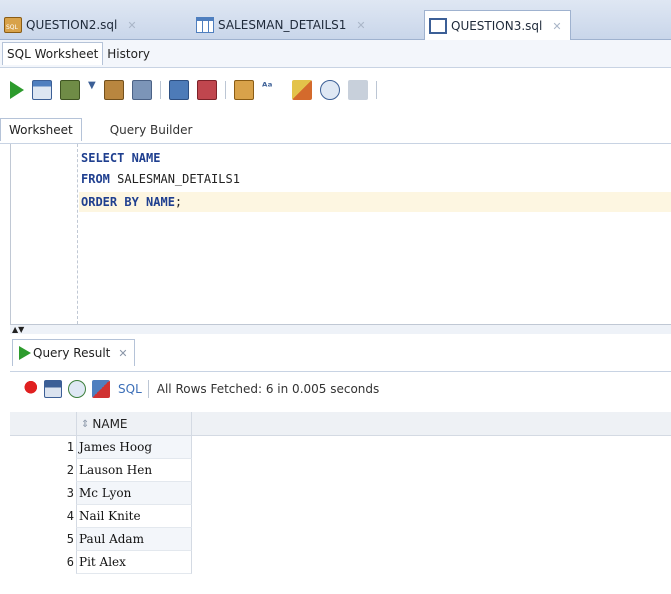 The image size is (671, 594). Describe the element at coordinates (340, 353) in the screenshot. I see `result-tabs: Query Result ✕` at that location.